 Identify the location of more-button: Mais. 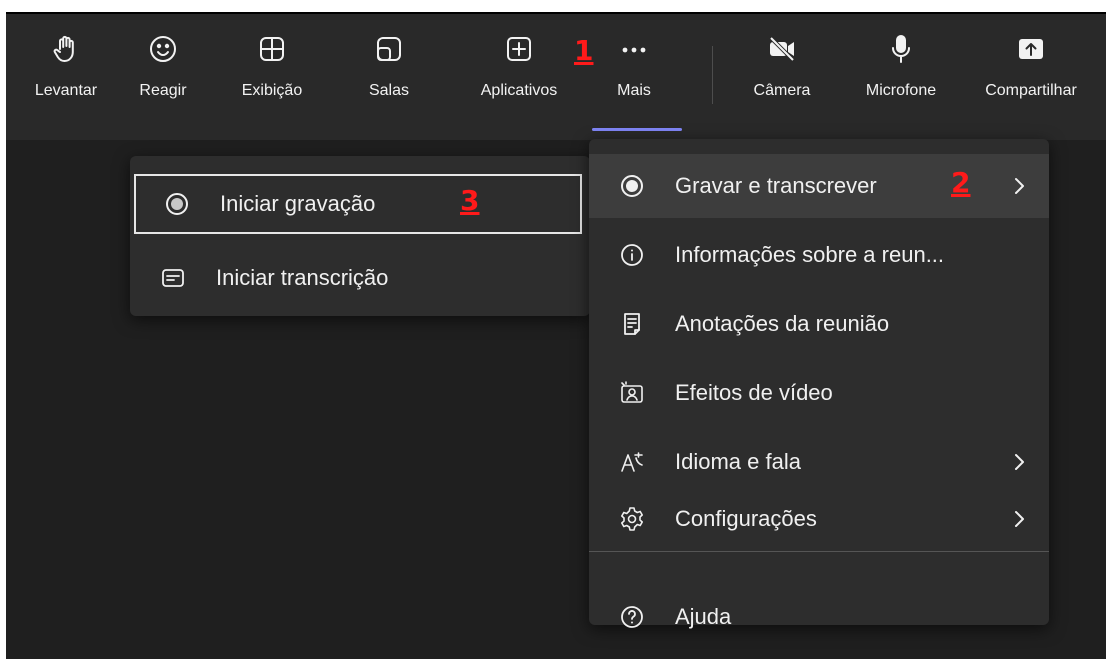
(634, 84).